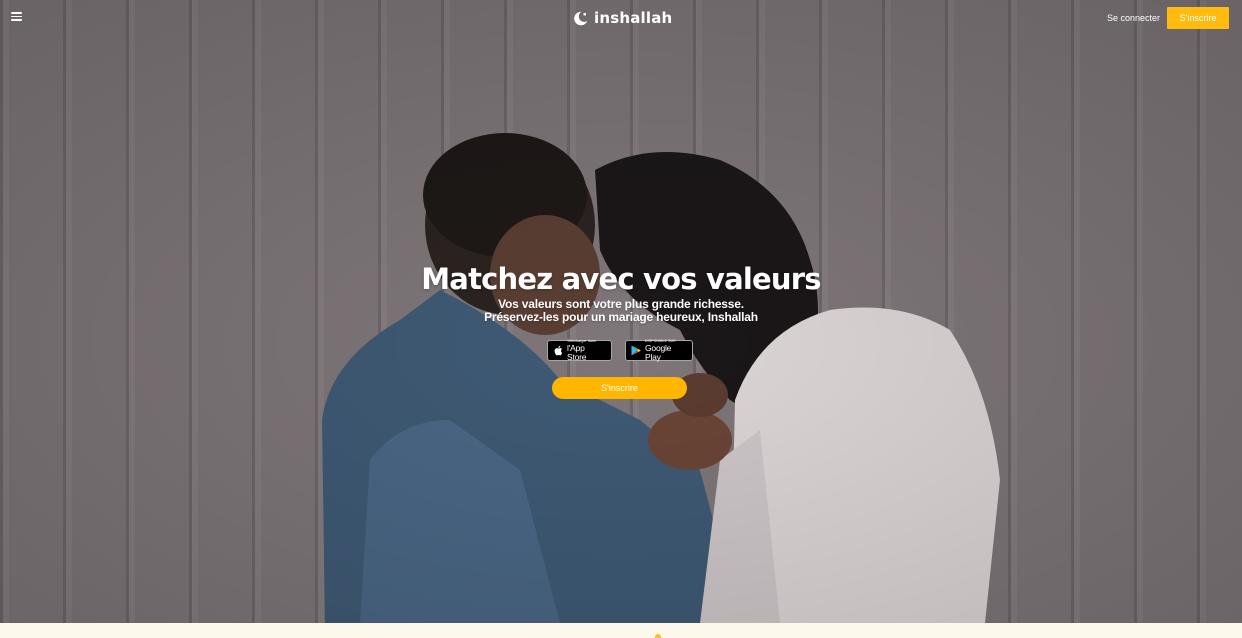 This screenshot has width=1242, height=638. I want to click on logo-text: inshallah, so click(633, 18).